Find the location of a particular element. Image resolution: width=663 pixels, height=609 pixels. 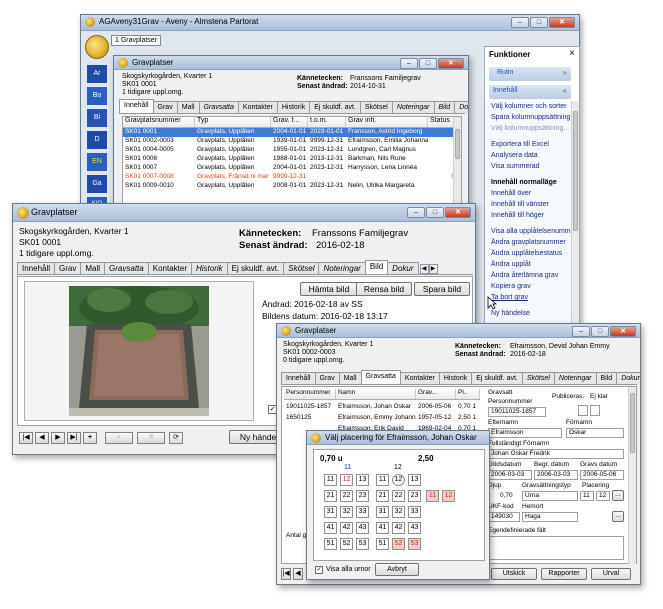

tab-dok: Dok is located at coordinates (461, 107).